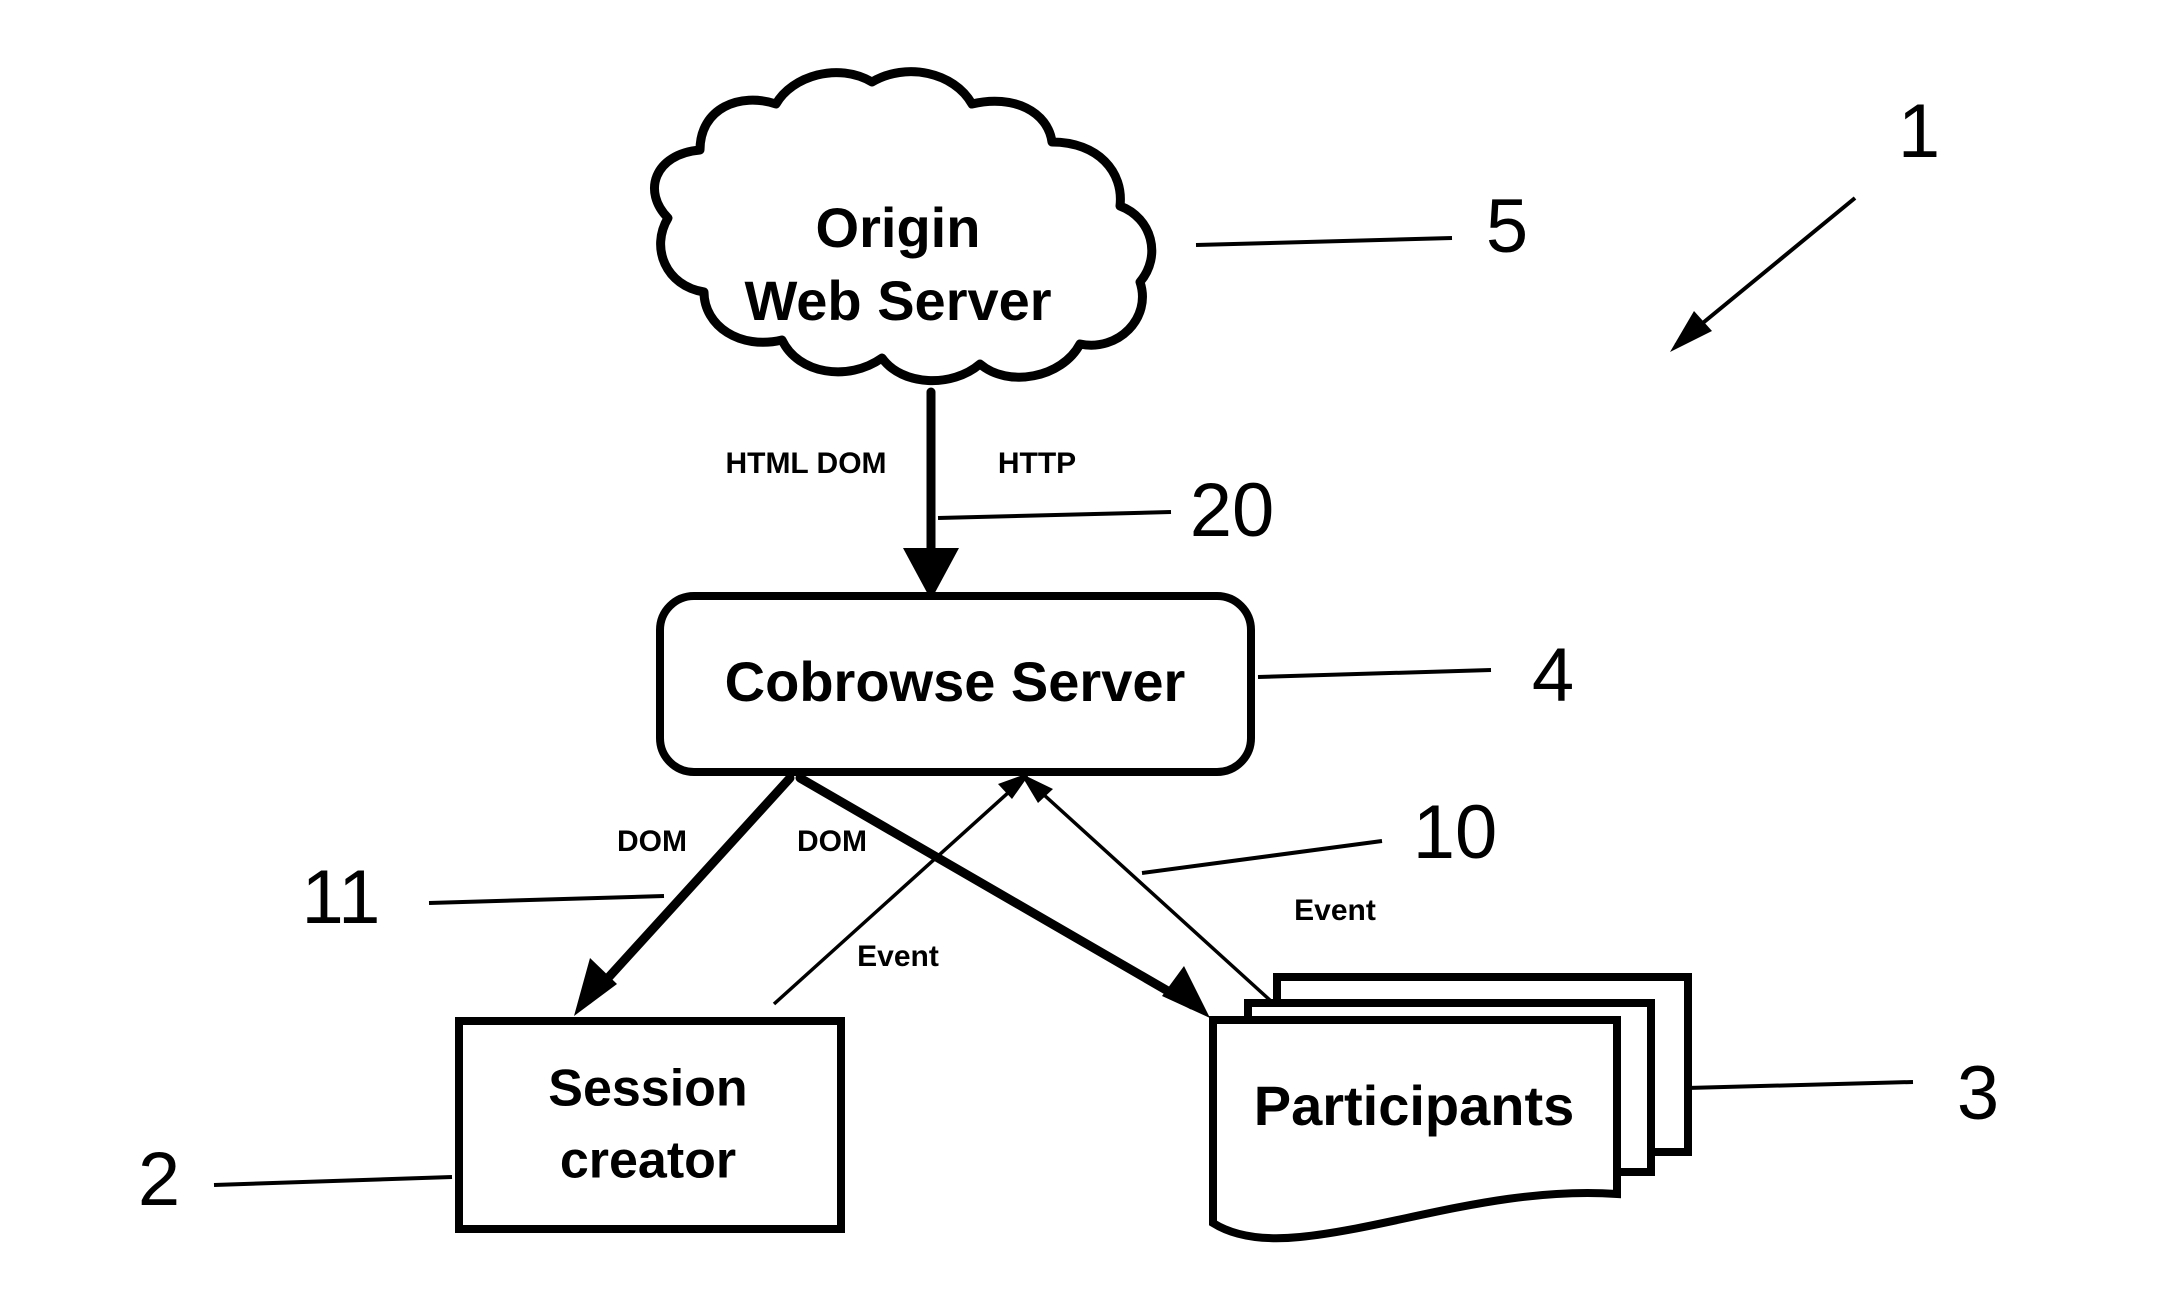 The height and width of the screenshot is (1301, 2165). Describe the element at coordinates (898, 227) in the screenshot. I see `origin-web-server-label-line1: Origin` at that location.